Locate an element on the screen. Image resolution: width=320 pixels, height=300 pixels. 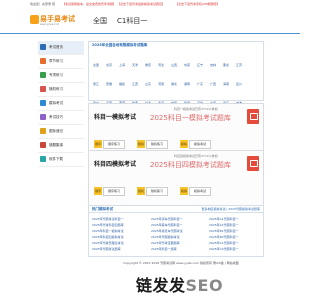
province-link: 辽宁 is located at coordinates (203, 65).